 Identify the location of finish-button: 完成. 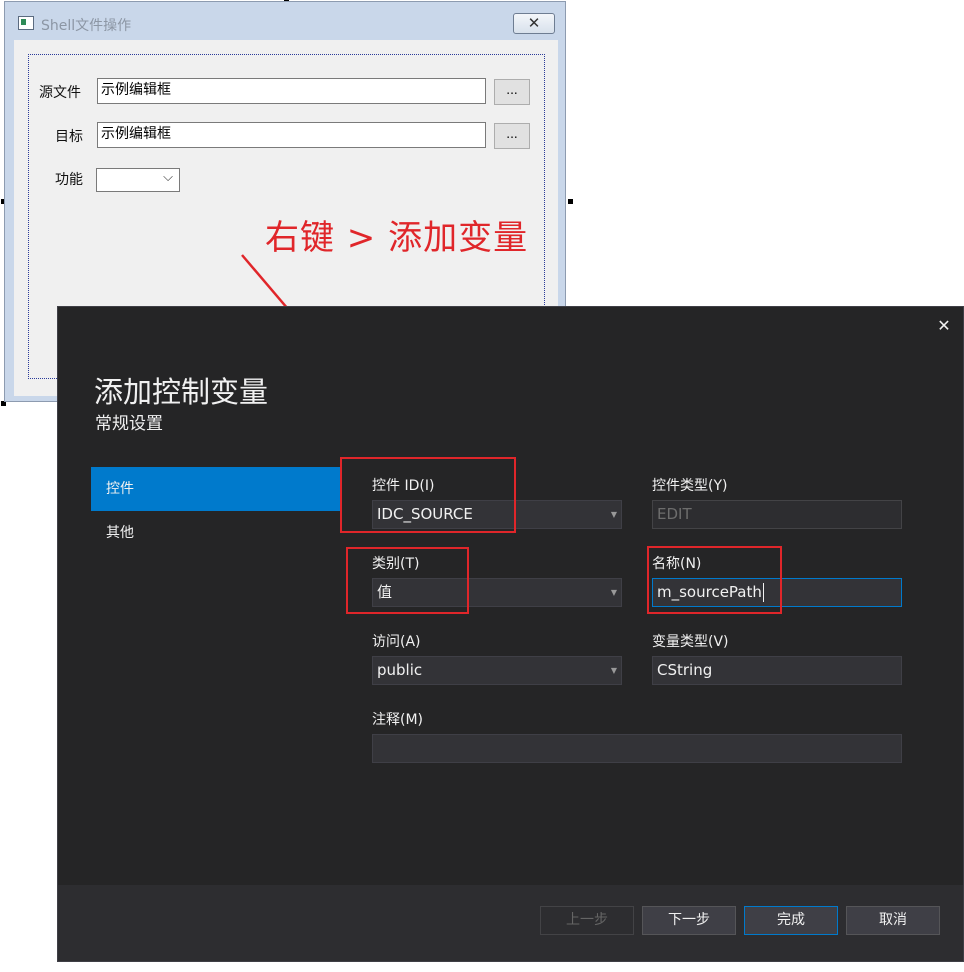
(791, 920).